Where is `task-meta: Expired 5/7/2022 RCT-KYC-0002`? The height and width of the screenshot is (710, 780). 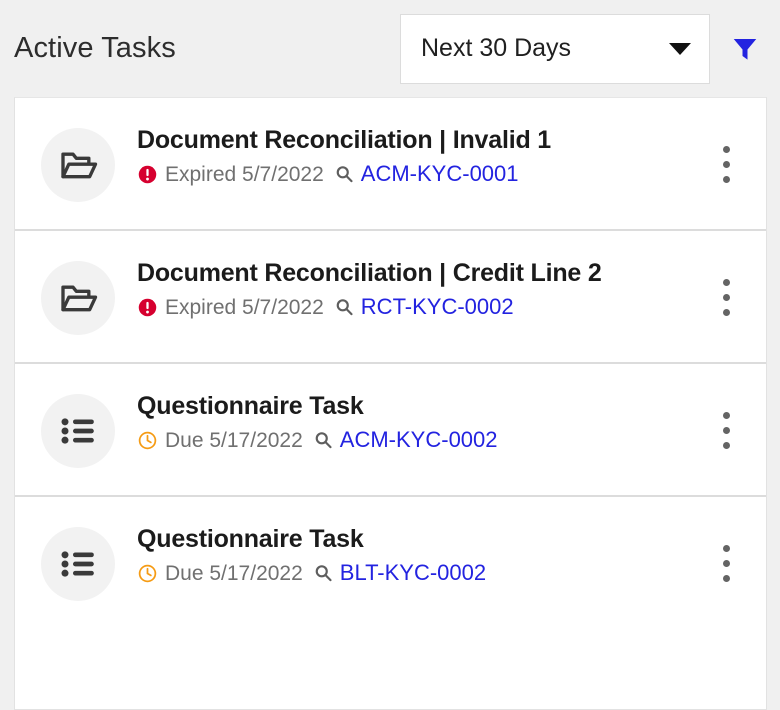
task-meta: Expired 5/7/2022 RCT-KYC-0002 is located at coordinates (420, 306).